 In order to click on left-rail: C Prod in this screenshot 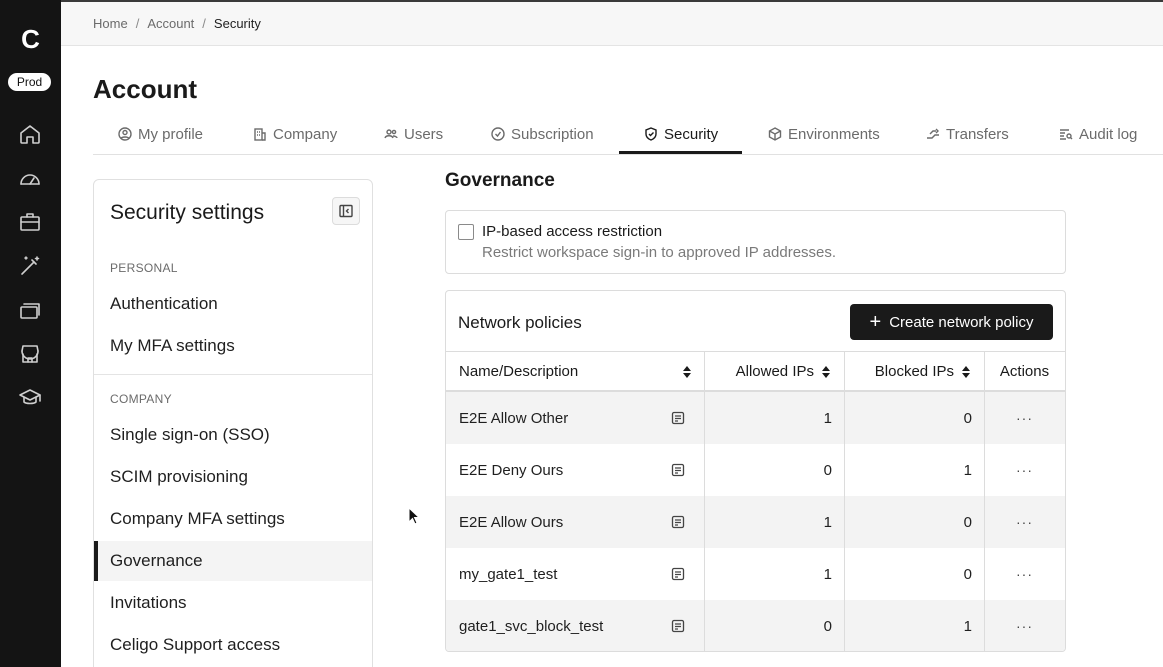, I will do `click(30, 333)`.